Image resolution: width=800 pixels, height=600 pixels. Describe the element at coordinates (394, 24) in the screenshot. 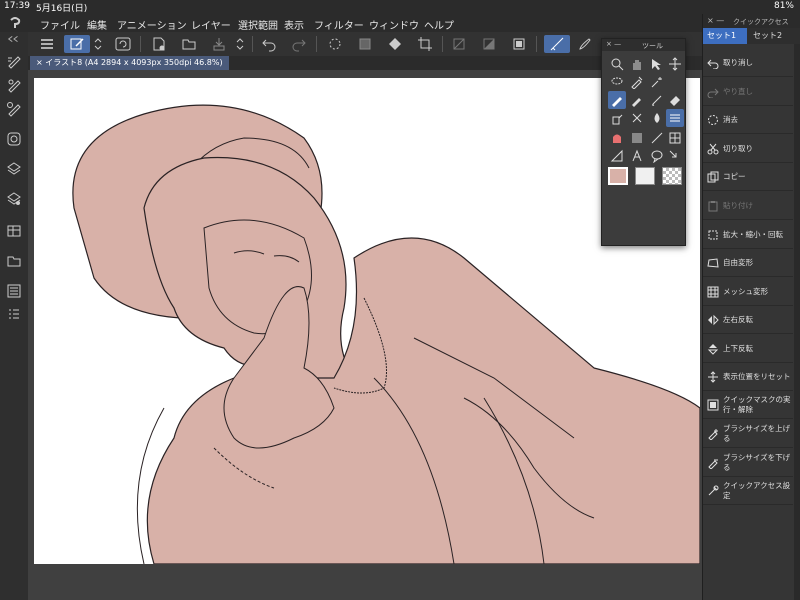

I see `menu-window: ウィンドウ` at that location.